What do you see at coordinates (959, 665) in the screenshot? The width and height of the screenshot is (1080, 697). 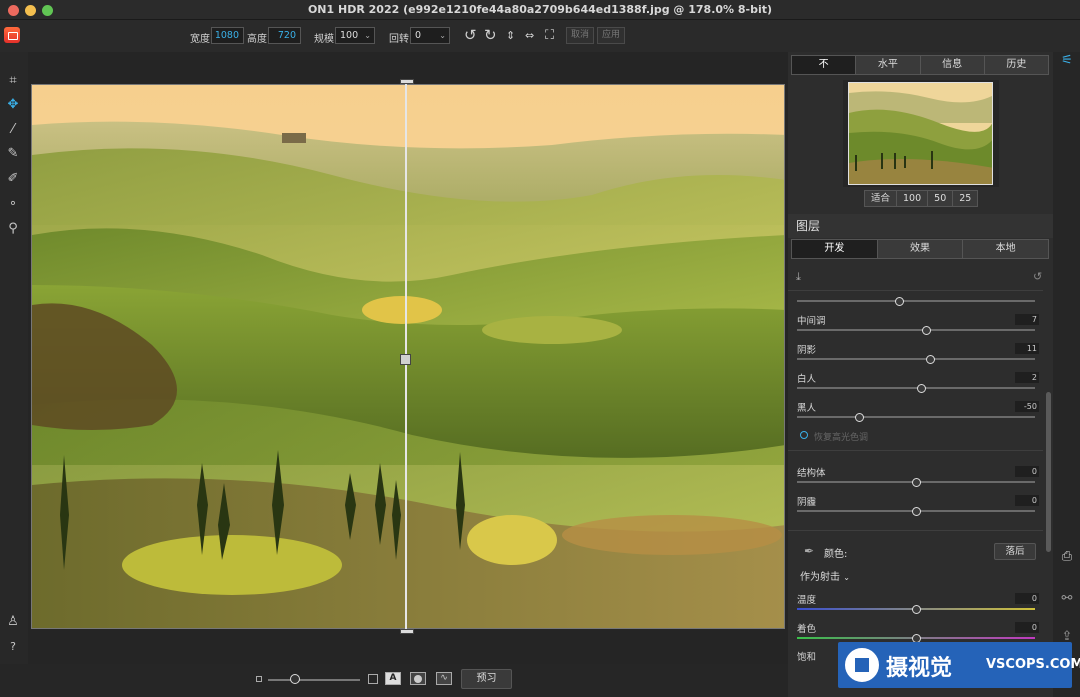 I see `watermark: 摄视觉 VSCOPS.COM` at bounding box center [959, 665].